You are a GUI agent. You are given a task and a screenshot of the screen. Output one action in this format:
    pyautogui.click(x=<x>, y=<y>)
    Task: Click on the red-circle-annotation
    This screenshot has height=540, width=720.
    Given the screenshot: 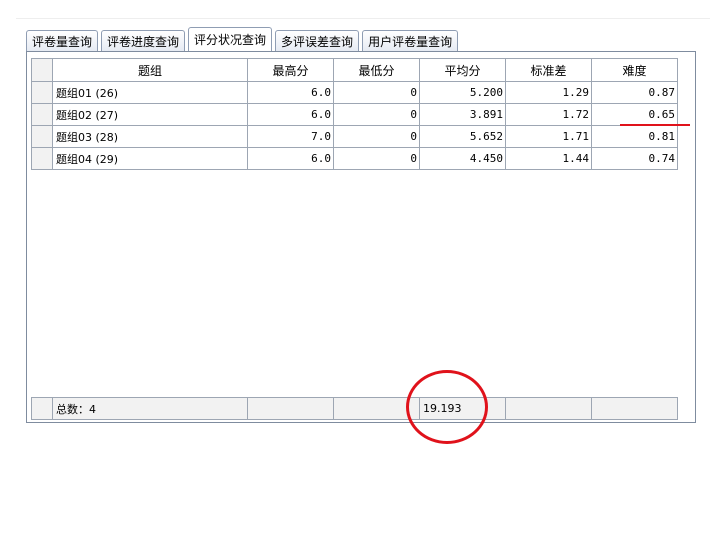 What is the action you would take?
    pyautogui.click(x=447, y=407)
    